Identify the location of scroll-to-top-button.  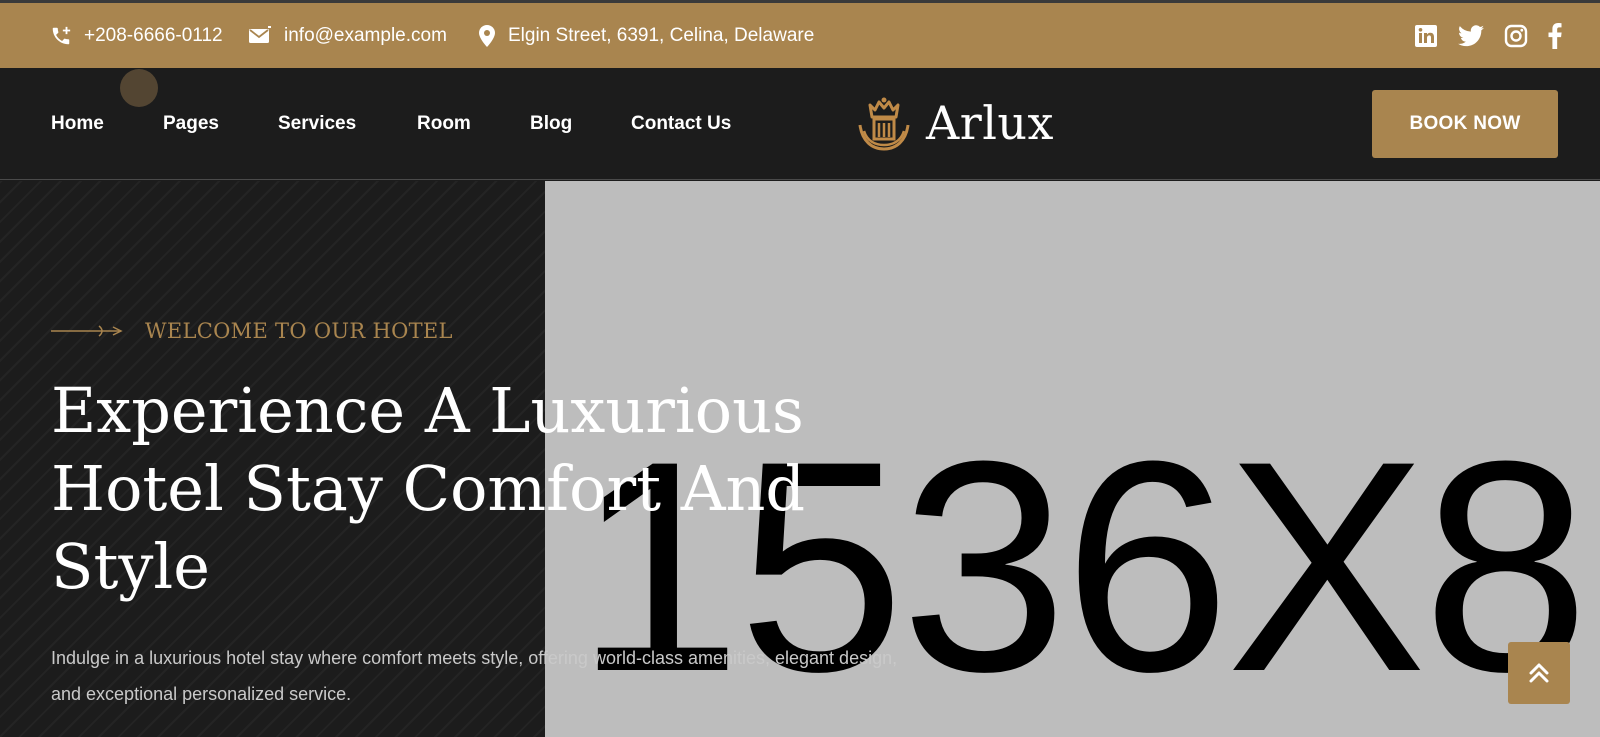
(1539, 673).